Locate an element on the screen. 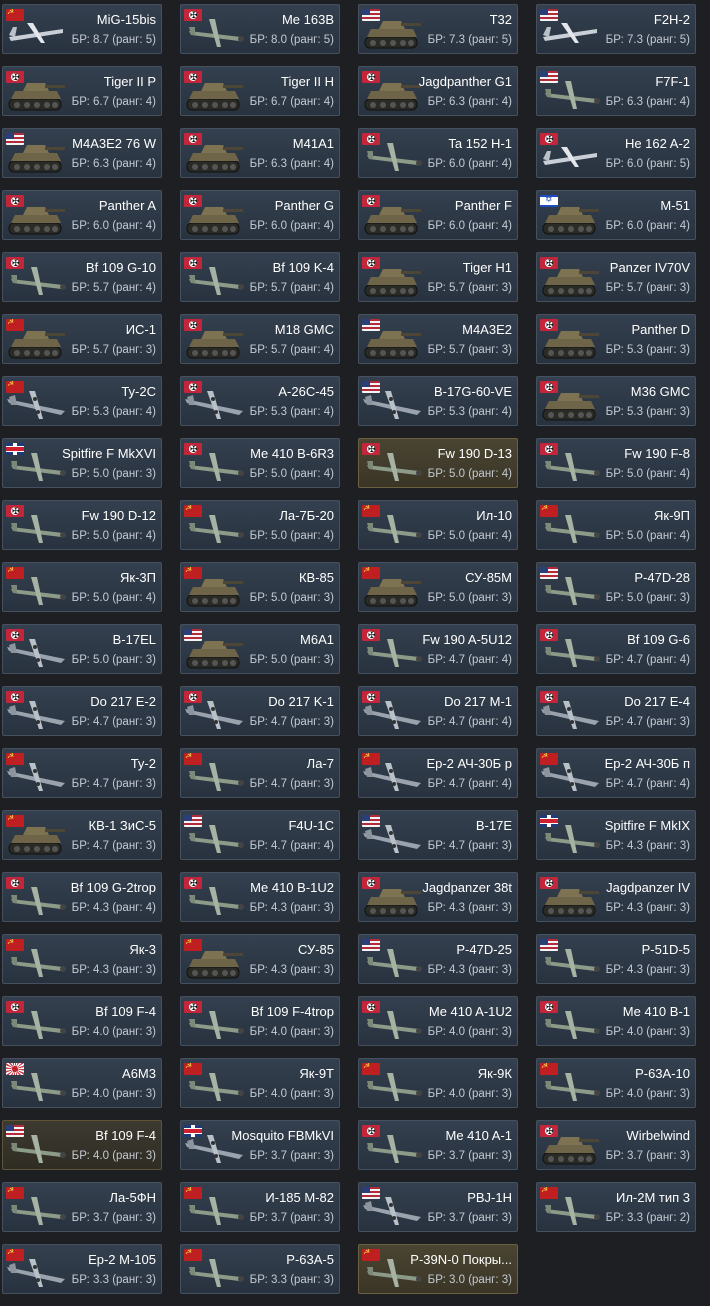 The image size is (710, 1306). vehicle-card: Panther A БР: 6.0 (ранг: 4) is located at coordinates (82, 215).